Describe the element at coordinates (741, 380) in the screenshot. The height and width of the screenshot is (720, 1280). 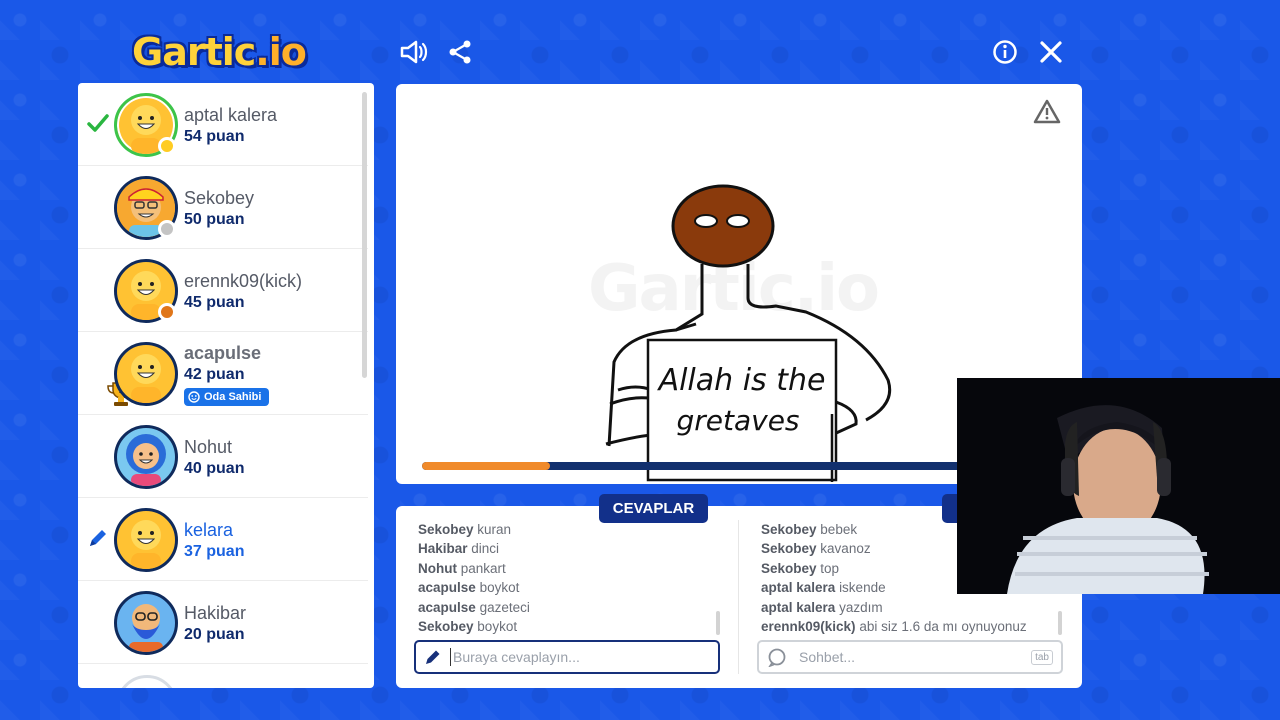
I see `sign-text-line1: Allah is the` at that location.